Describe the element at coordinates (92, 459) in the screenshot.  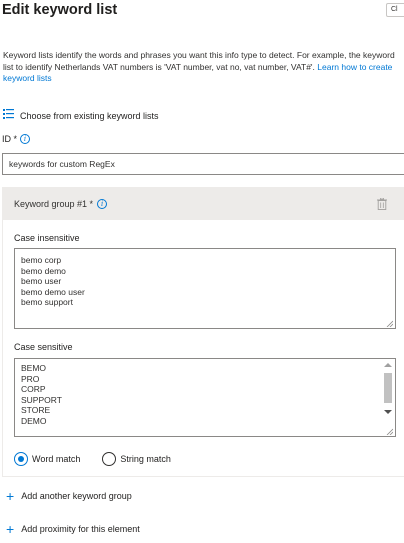
I see `match-options: Word match String match` at that location.